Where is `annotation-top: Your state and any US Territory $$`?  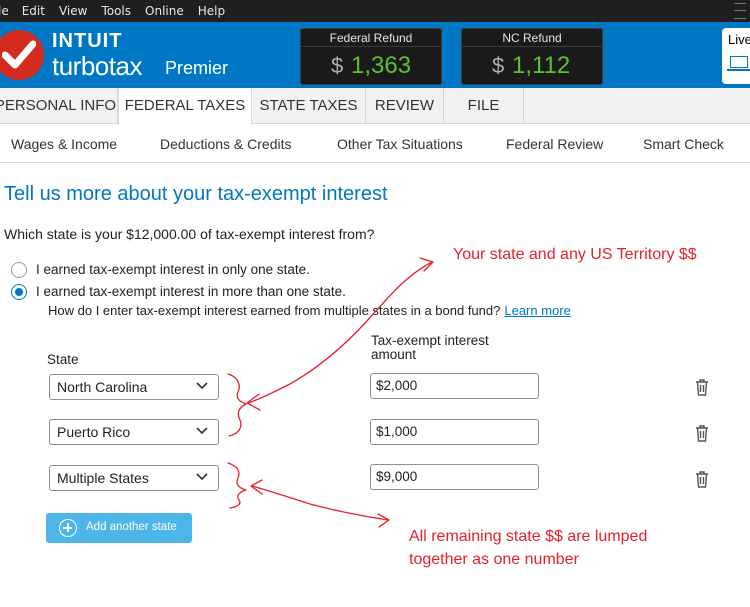
annotation-top: Your state and any US Territory $$ is located at coordinates (575, 254).